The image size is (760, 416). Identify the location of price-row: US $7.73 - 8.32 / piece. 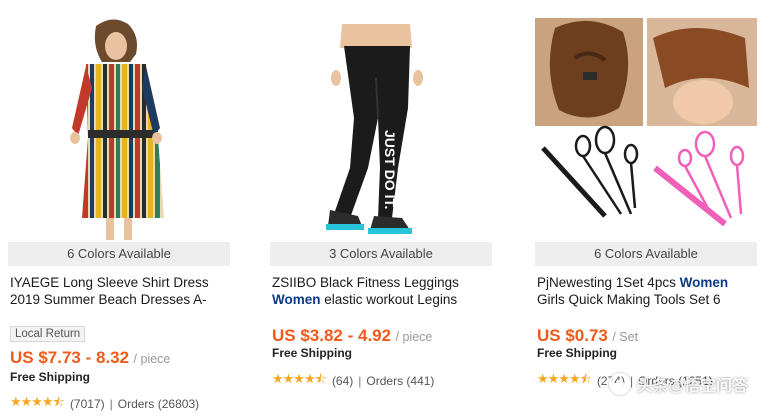
(90, 358).